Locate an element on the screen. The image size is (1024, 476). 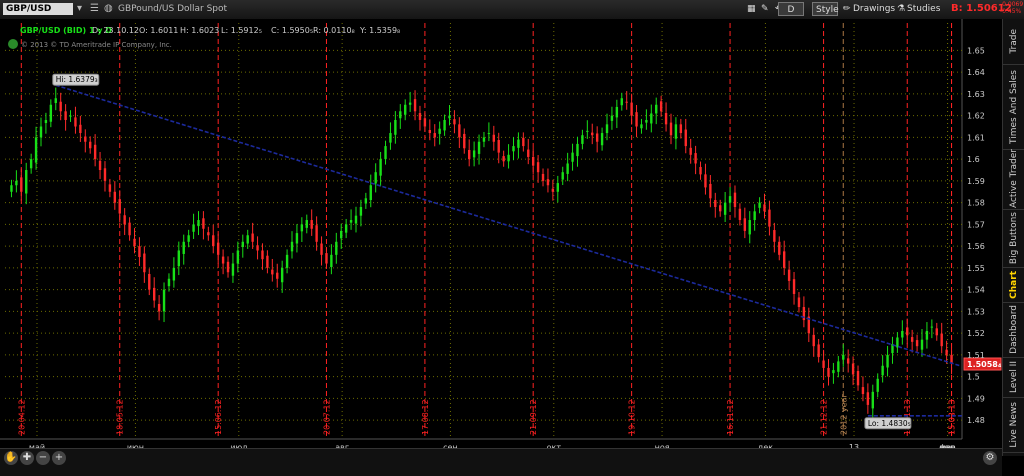
side-tab-level-ii: Level II is located at coordinates (1013, 377).